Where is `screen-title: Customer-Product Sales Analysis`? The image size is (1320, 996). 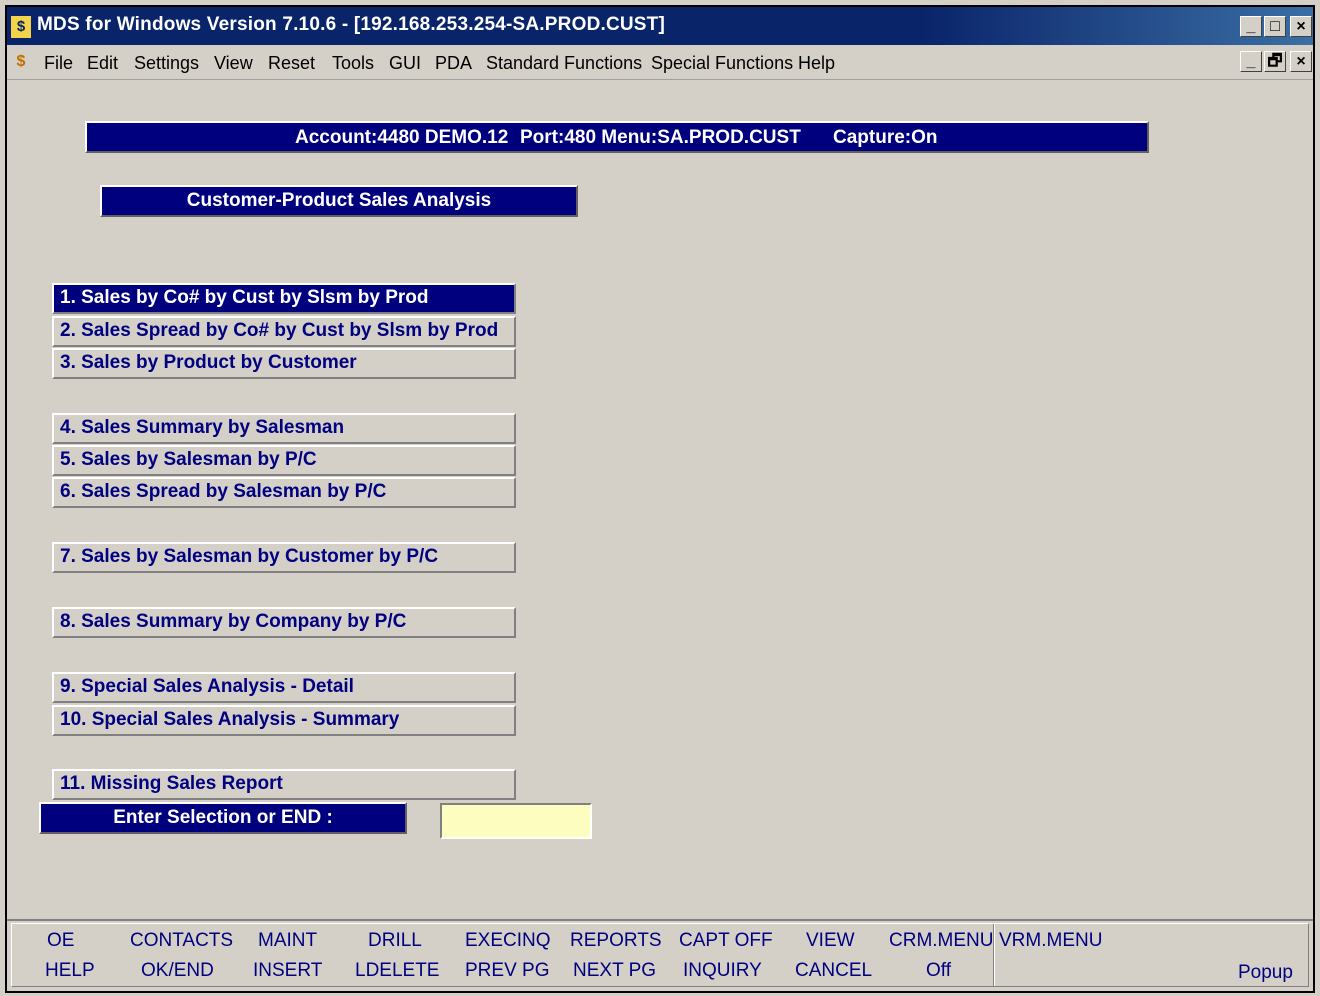 screen-title: Customer-Product Sales Analysis is located at coordinates (339, 201).